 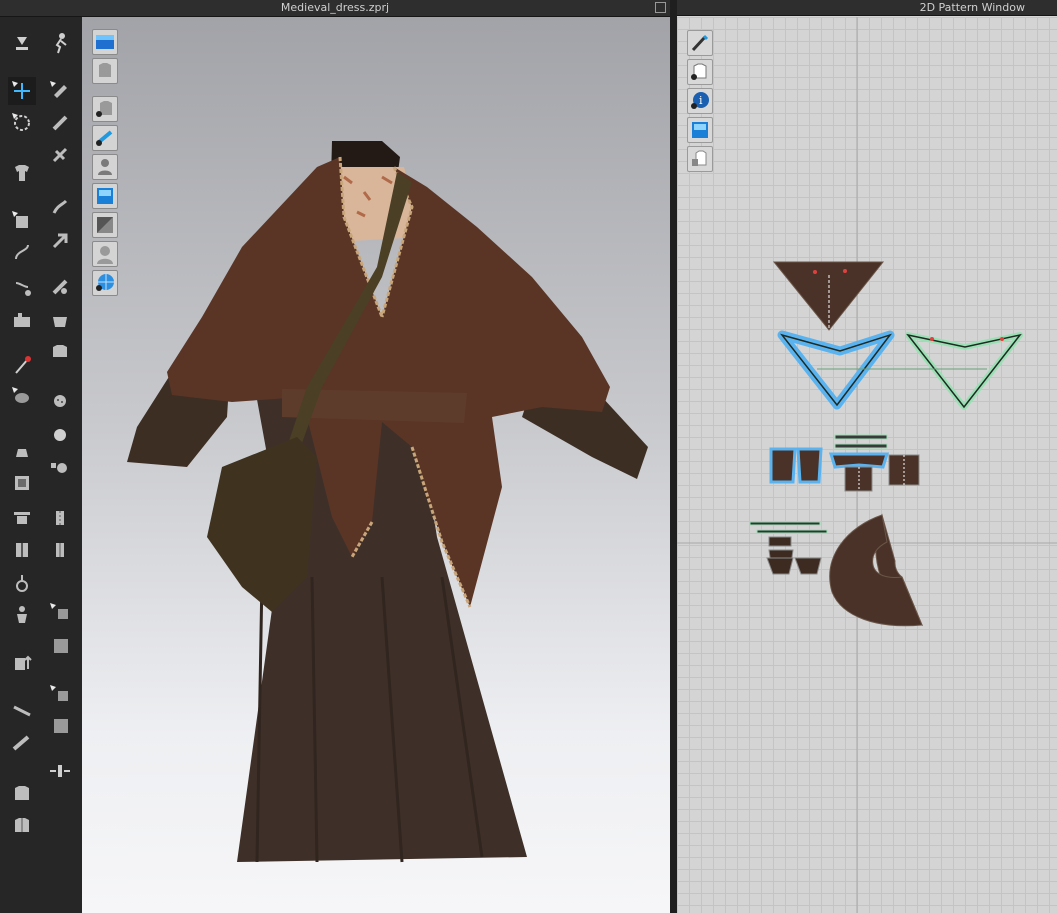 I want to click on 3d-toolbar, so click(x=41, y=465).